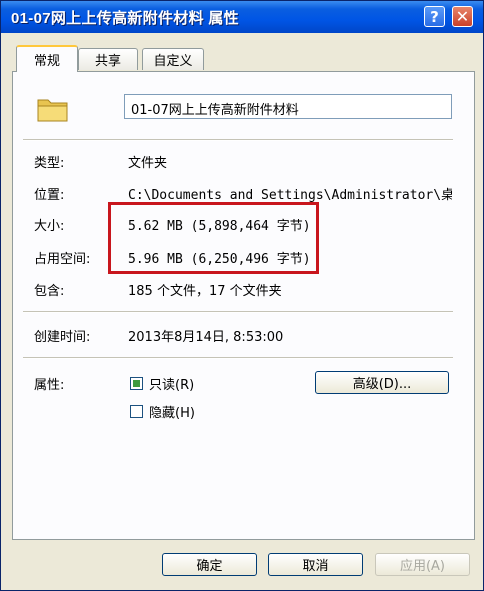 Image resolution: width=484 pixels, height=591 pixels. What do you see at coordinates (148, 163) in the screenshot?
I see `type-value: 文件夹` at bounding box center [148, 163].